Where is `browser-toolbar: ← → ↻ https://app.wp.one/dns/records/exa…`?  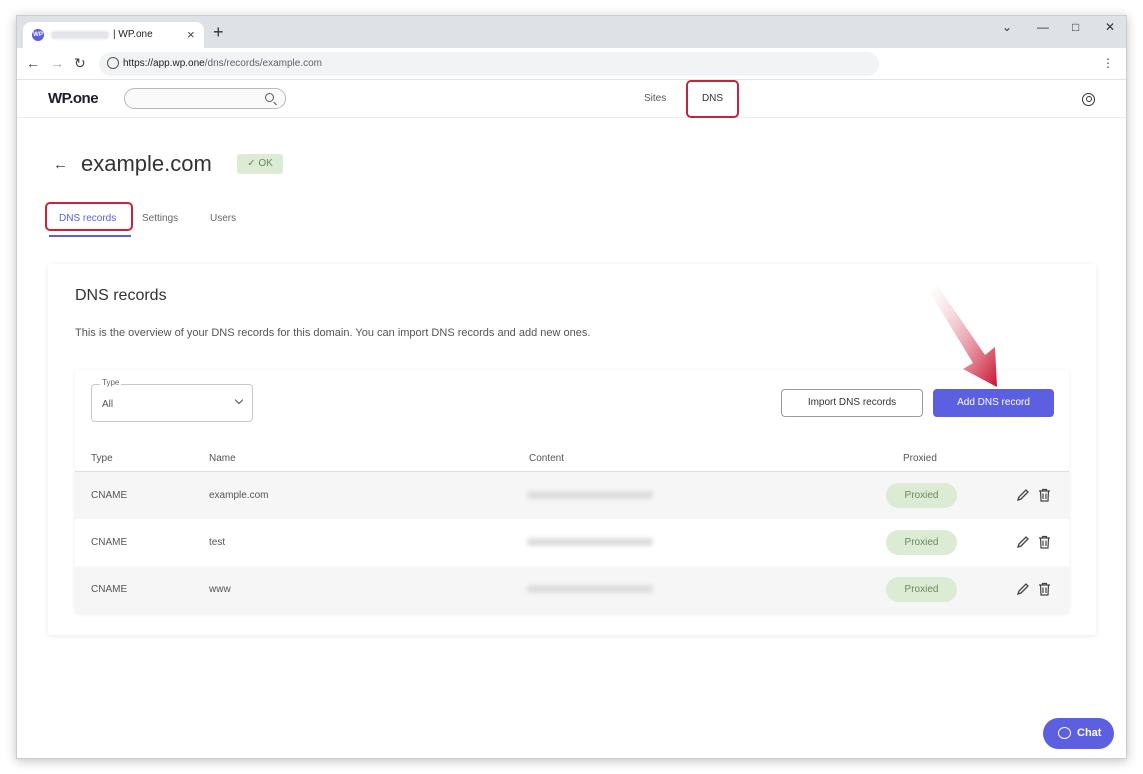
browser-toolbar: ← → ↻ https://app.wp.one/dns/records/exa… is located at coordinates (571, 64).